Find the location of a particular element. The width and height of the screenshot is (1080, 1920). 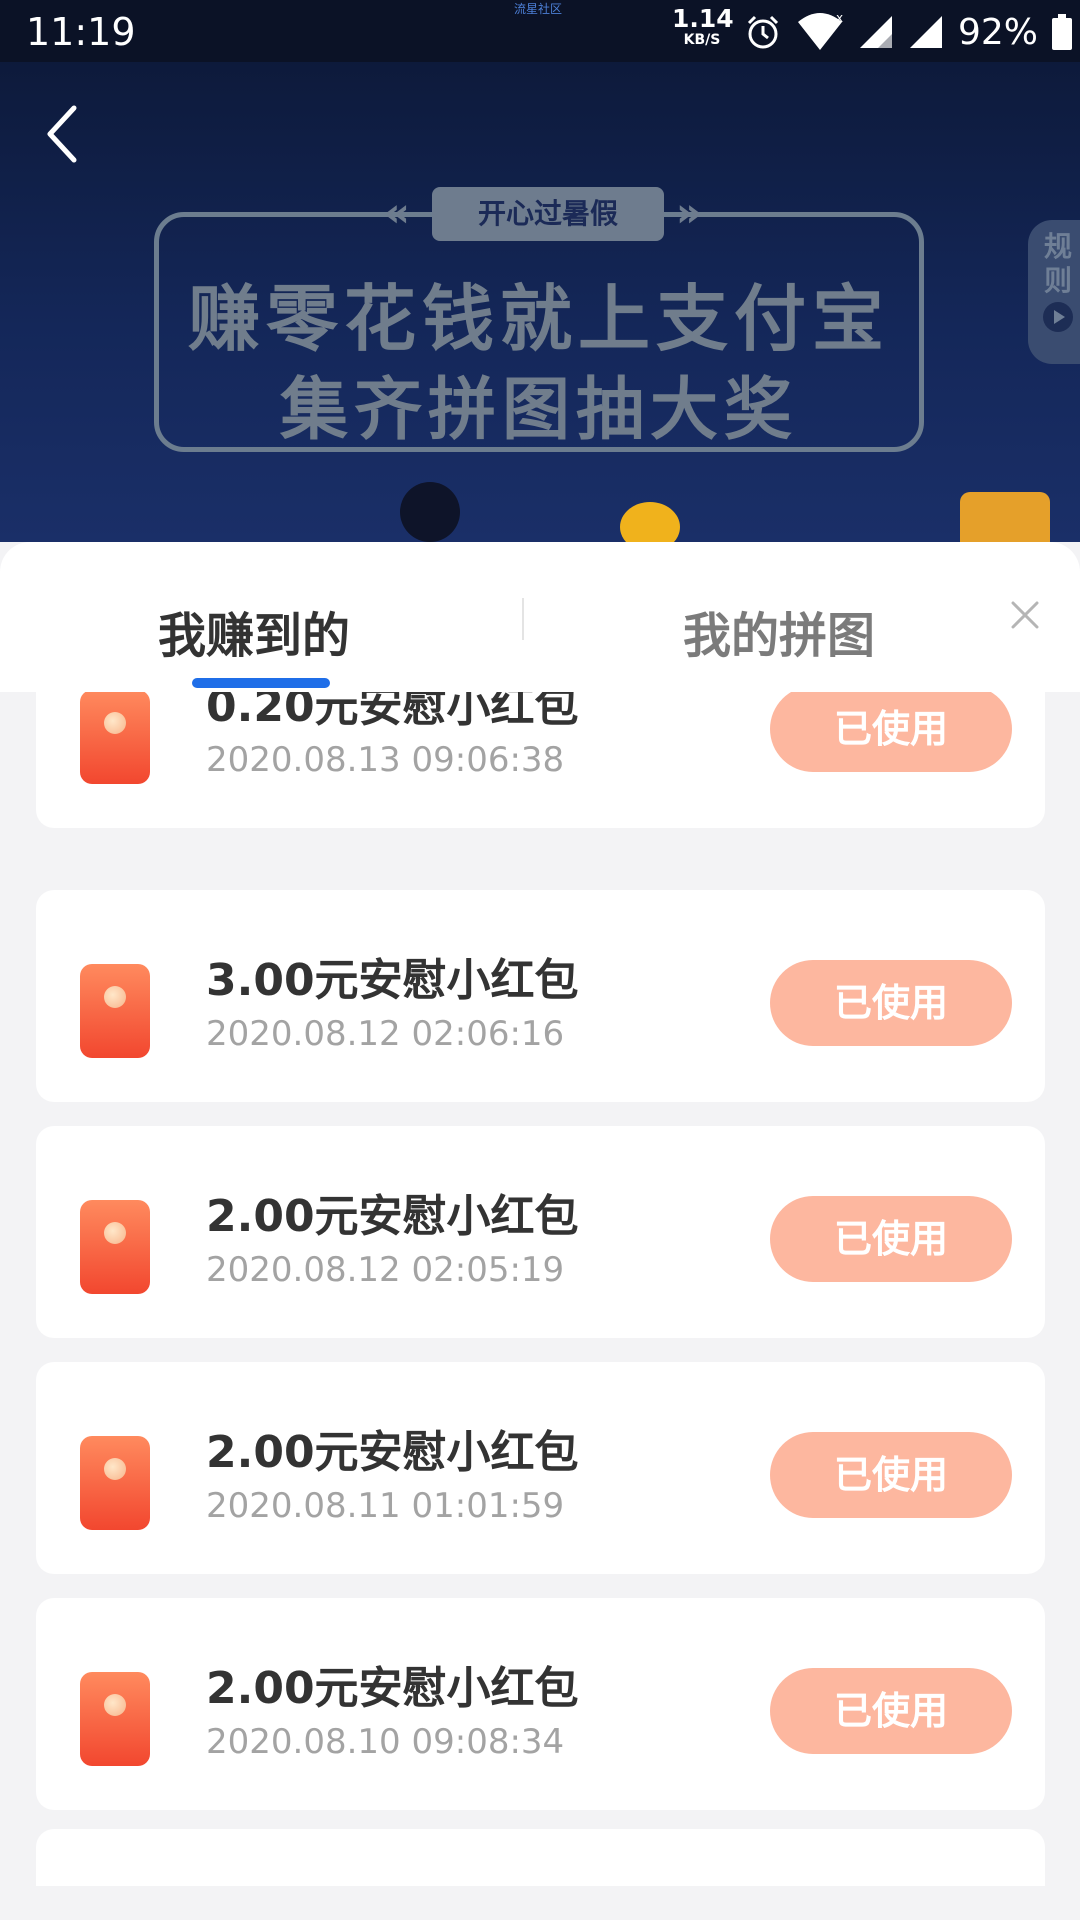

item-date: 2020.08.10 09:08:34 is located at coordinates (385, 1742).